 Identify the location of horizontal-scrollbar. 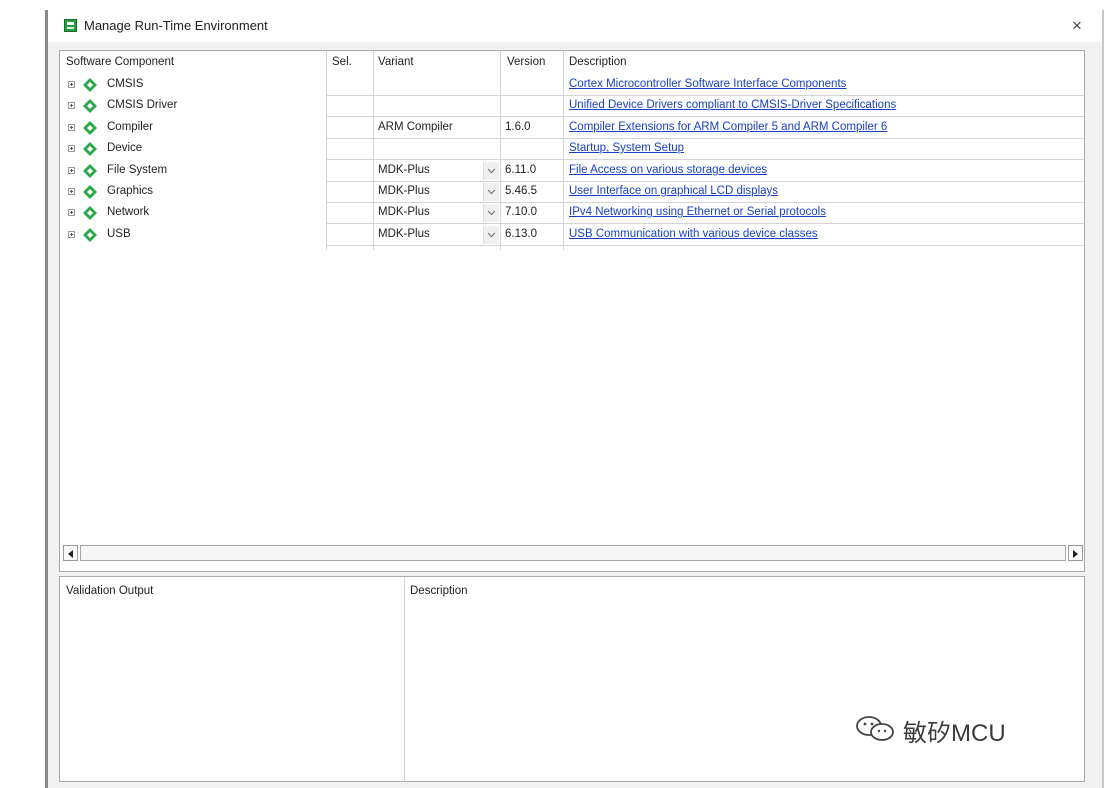
(573, 553).